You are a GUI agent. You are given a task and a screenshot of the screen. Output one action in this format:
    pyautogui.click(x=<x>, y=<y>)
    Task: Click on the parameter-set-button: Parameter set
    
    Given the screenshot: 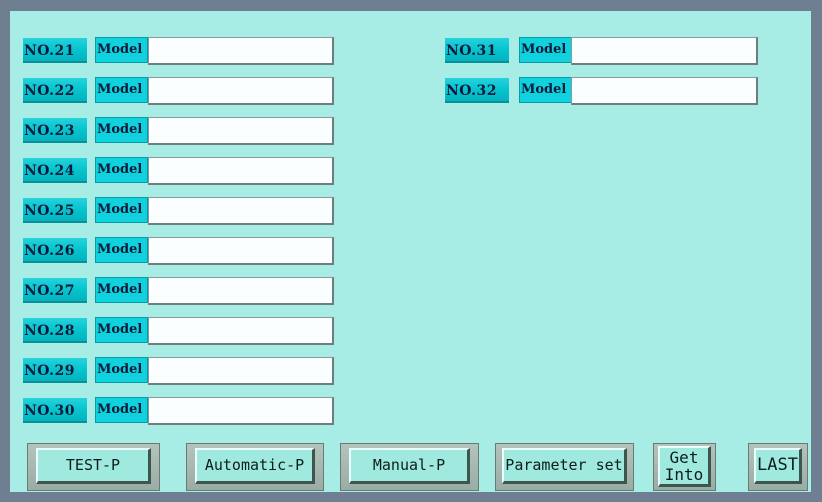 What is the action you would take?
    pyautogui.click(x=564, y=467)
    